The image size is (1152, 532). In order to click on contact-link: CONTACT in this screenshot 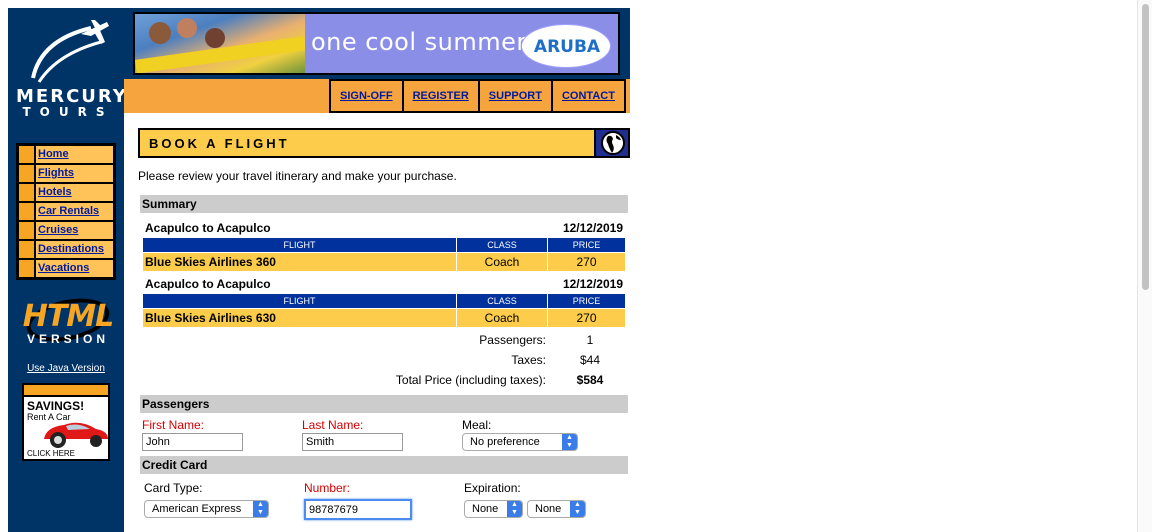, I will do `click(589, 96)`.